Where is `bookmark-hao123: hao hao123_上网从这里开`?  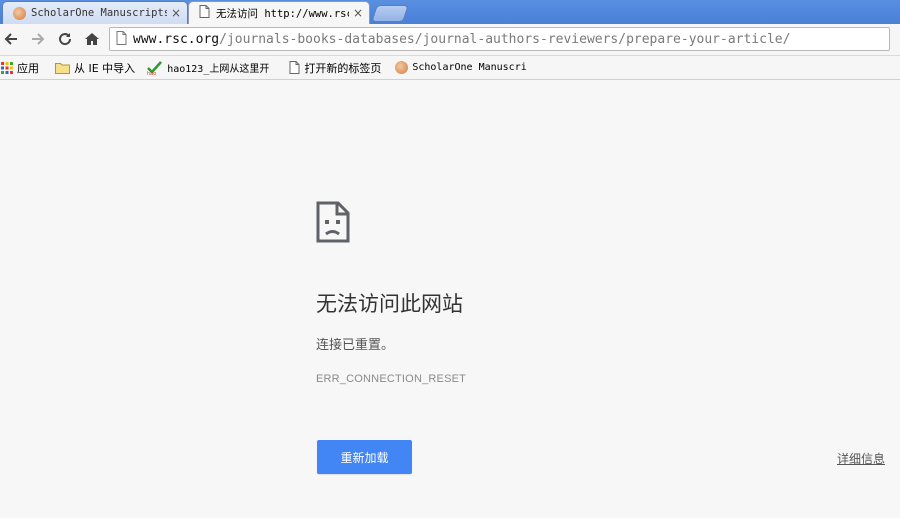
bookmark-hao123: hao hao123_上网从这里开 is located at coordinates (208, 67).